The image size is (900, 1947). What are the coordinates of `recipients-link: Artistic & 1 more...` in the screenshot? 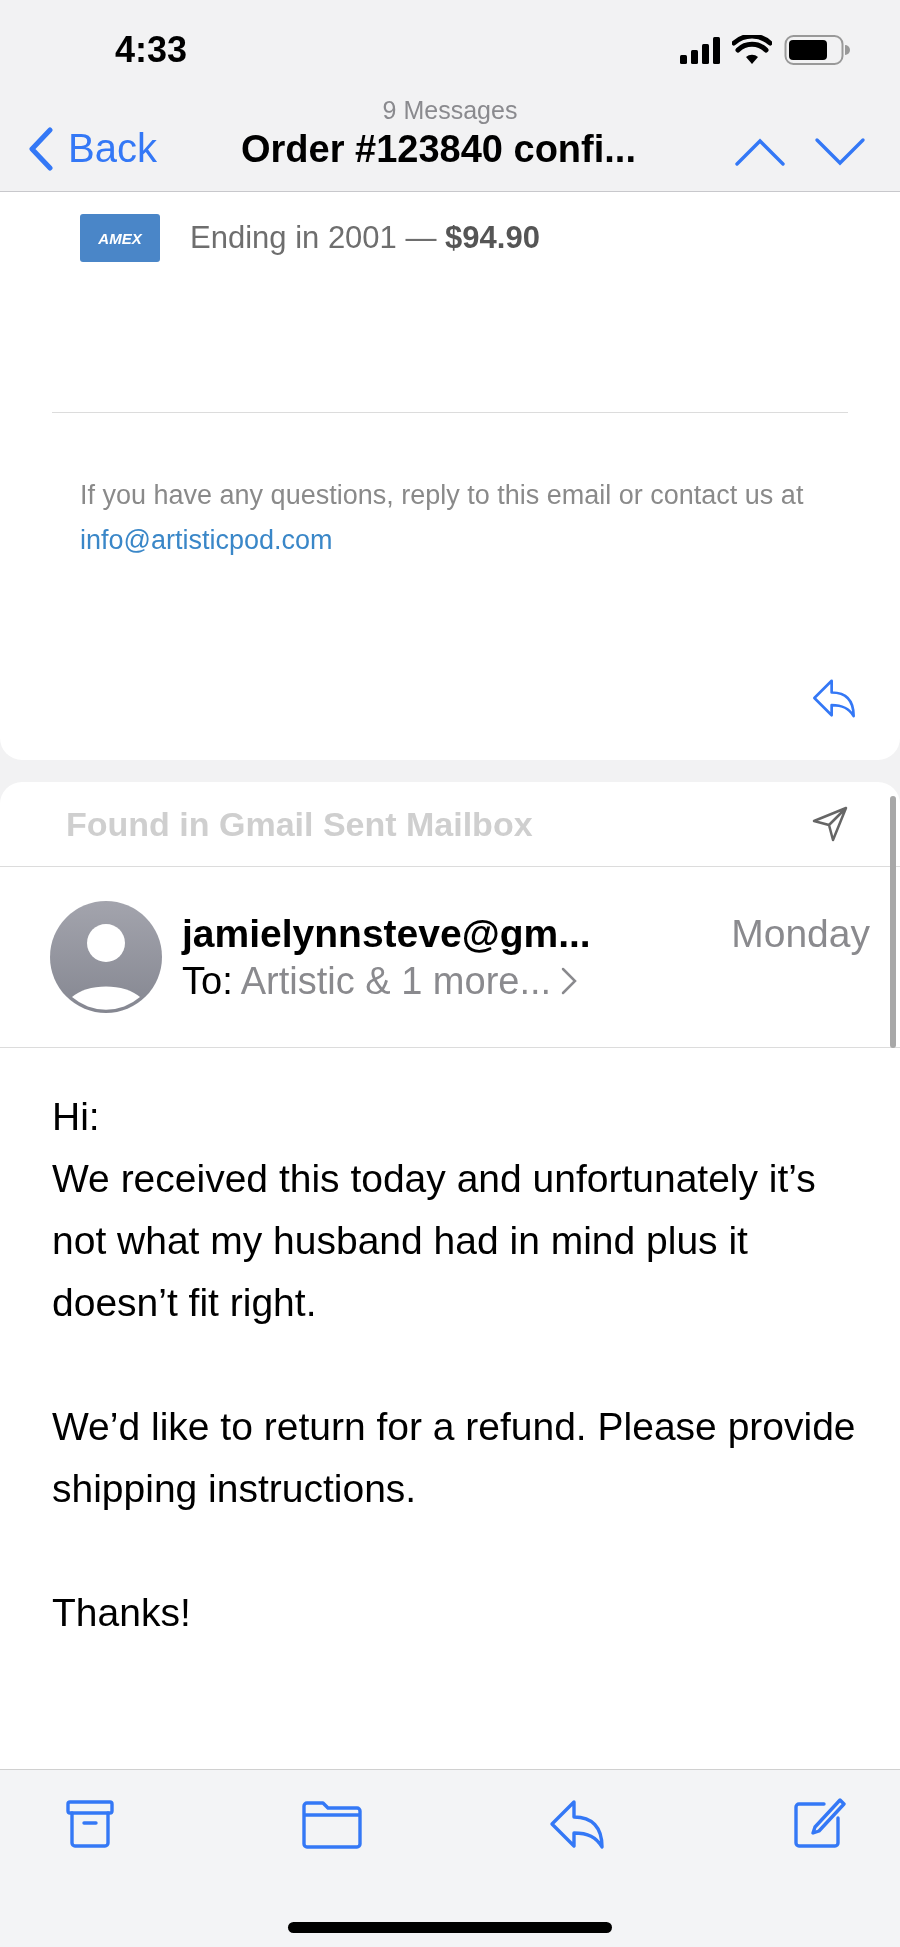 It's located at (409, 981).